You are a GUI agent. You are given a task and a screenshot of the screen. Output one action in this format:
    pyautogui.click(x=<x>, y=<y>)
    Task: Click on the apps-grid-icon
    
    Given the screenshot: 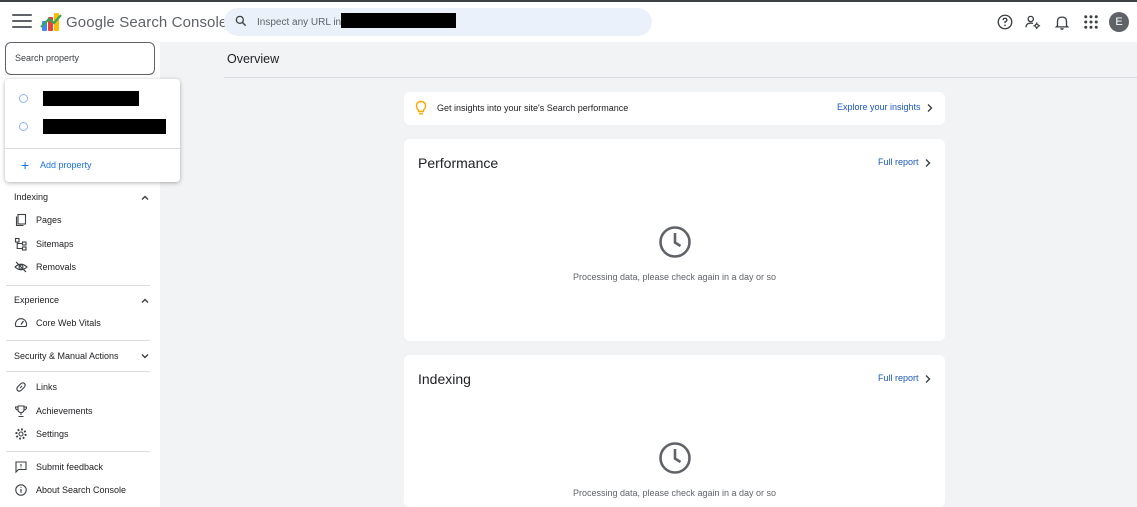 What is the action you would take?
    pyautogui.click(x=1091, y=22)
    